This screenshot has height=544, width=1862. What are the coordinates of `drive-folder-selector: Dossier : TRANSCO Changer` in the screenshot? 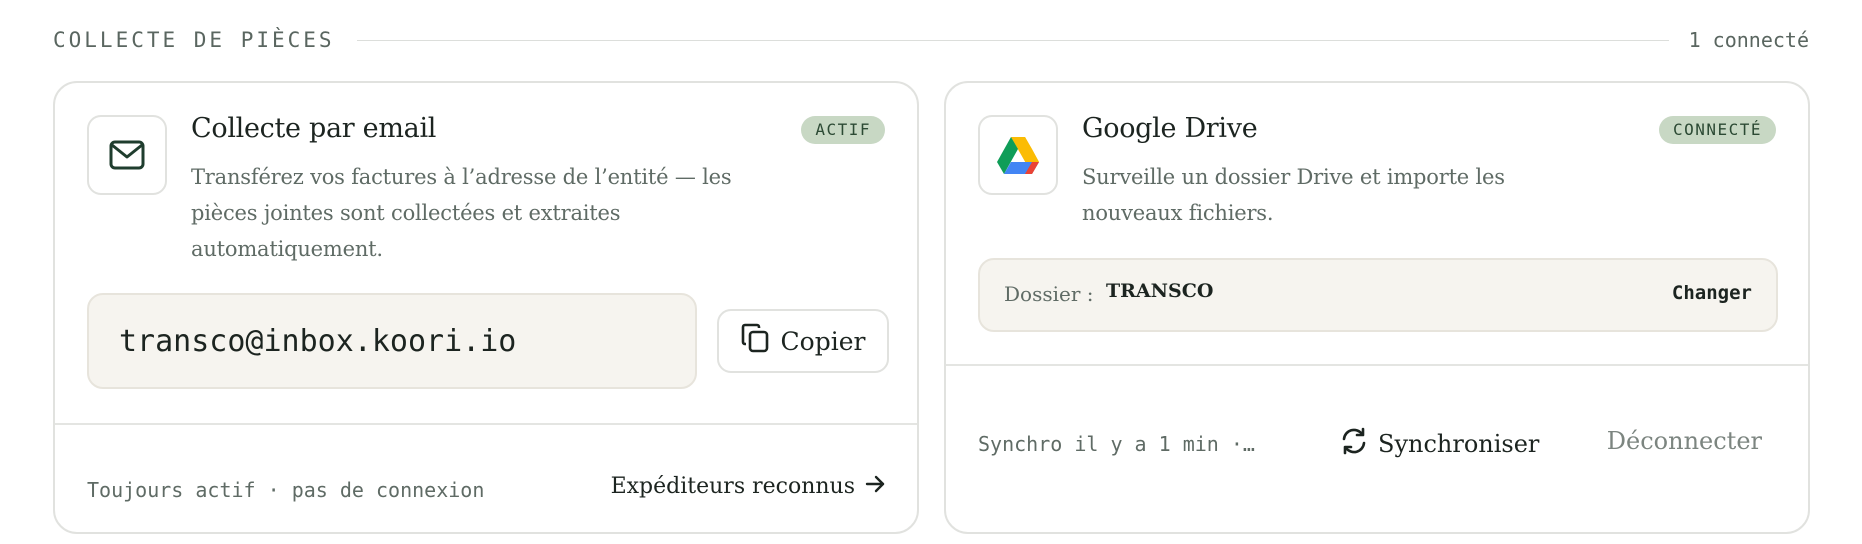 It's located at (1378, 295).